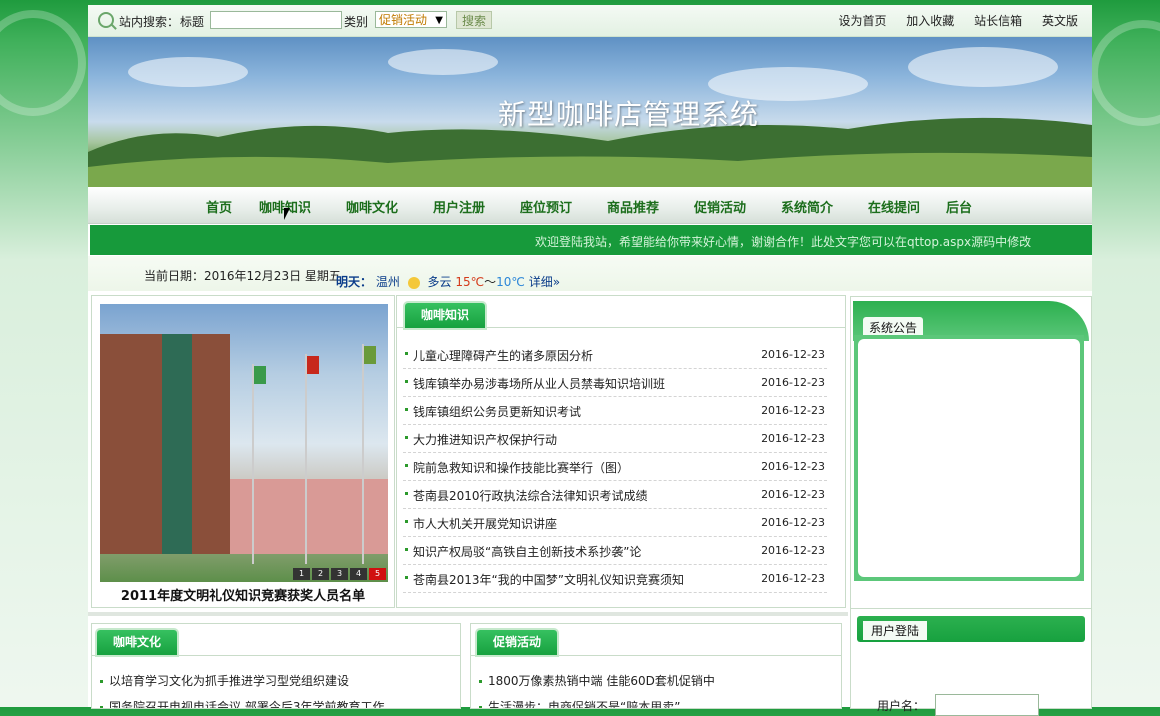  Describe the element at coordinates (413, 282) in the screenshot. I see `weather-sun-icon` at that location.